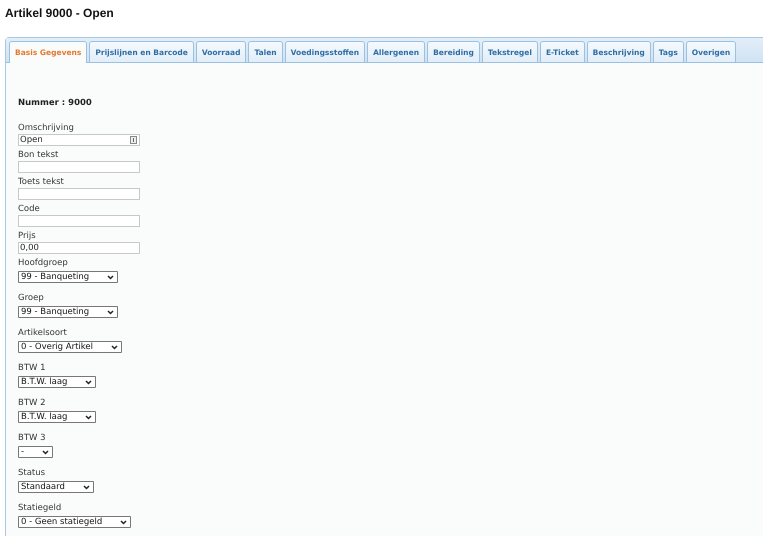 This screenshot has height=536, width=763. I want to click on field-label: Artikelsoort, so click(43, 333).